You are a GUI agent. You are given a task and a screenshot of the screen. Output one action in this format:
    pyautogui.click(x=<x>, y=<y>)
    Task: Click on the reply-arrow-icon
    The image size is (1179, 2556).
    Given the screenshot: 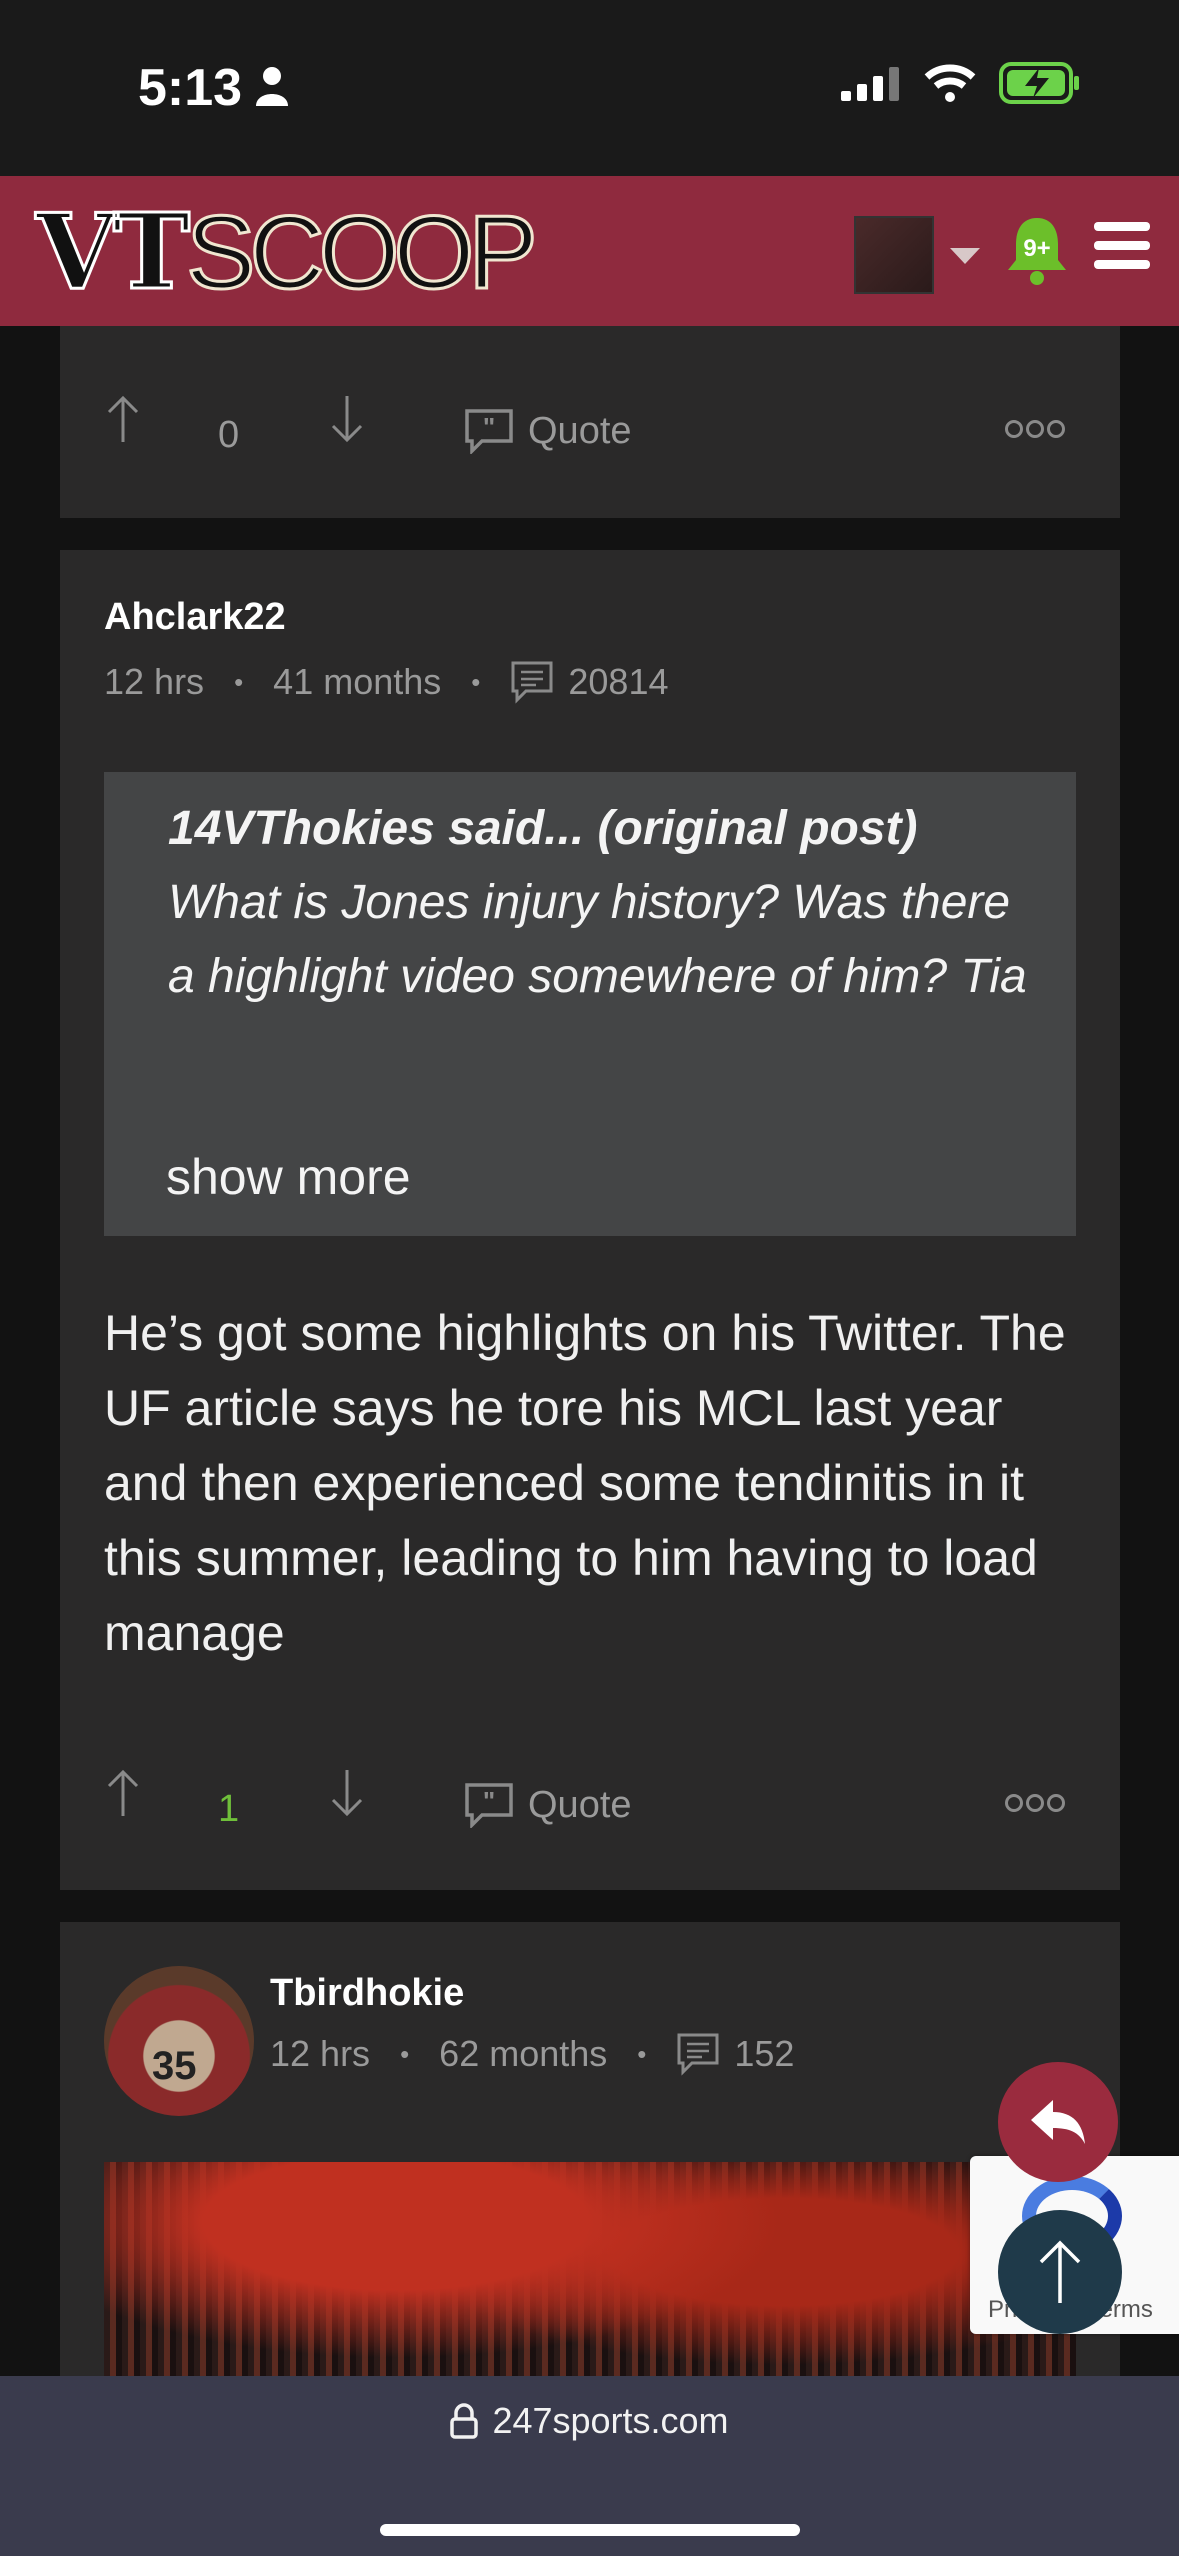 What is the action you would take?
    pyautogui.click(x=1058, y=2122)
    